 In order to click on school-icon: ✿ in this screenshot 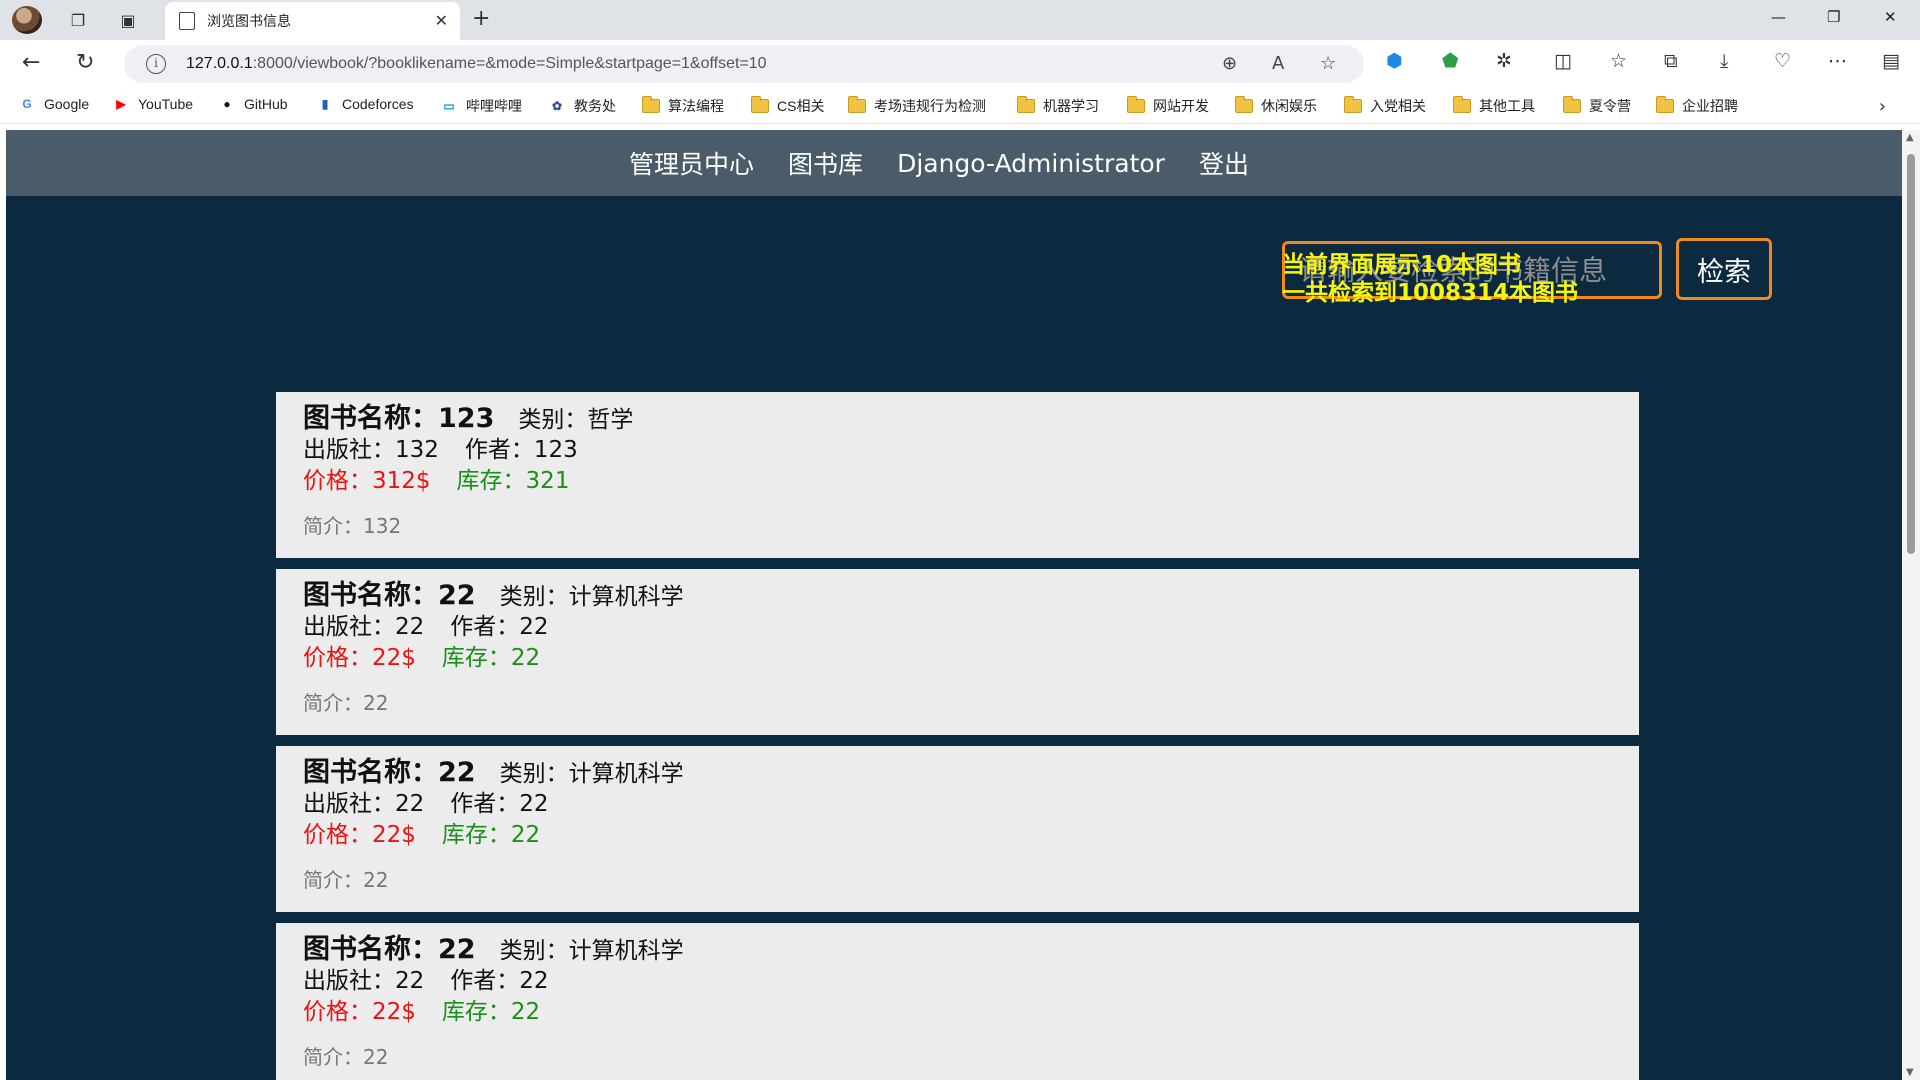, I will do `click(557, 106)`.